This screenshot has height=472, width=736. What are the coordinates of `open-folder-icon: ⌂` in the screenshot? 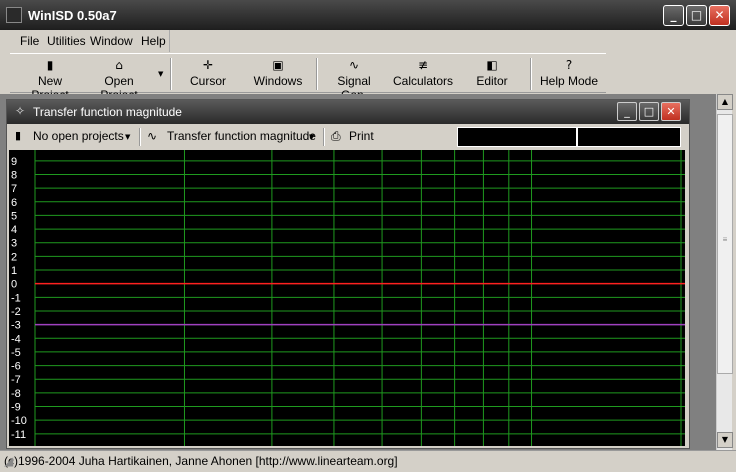 It's located at (119, 65).